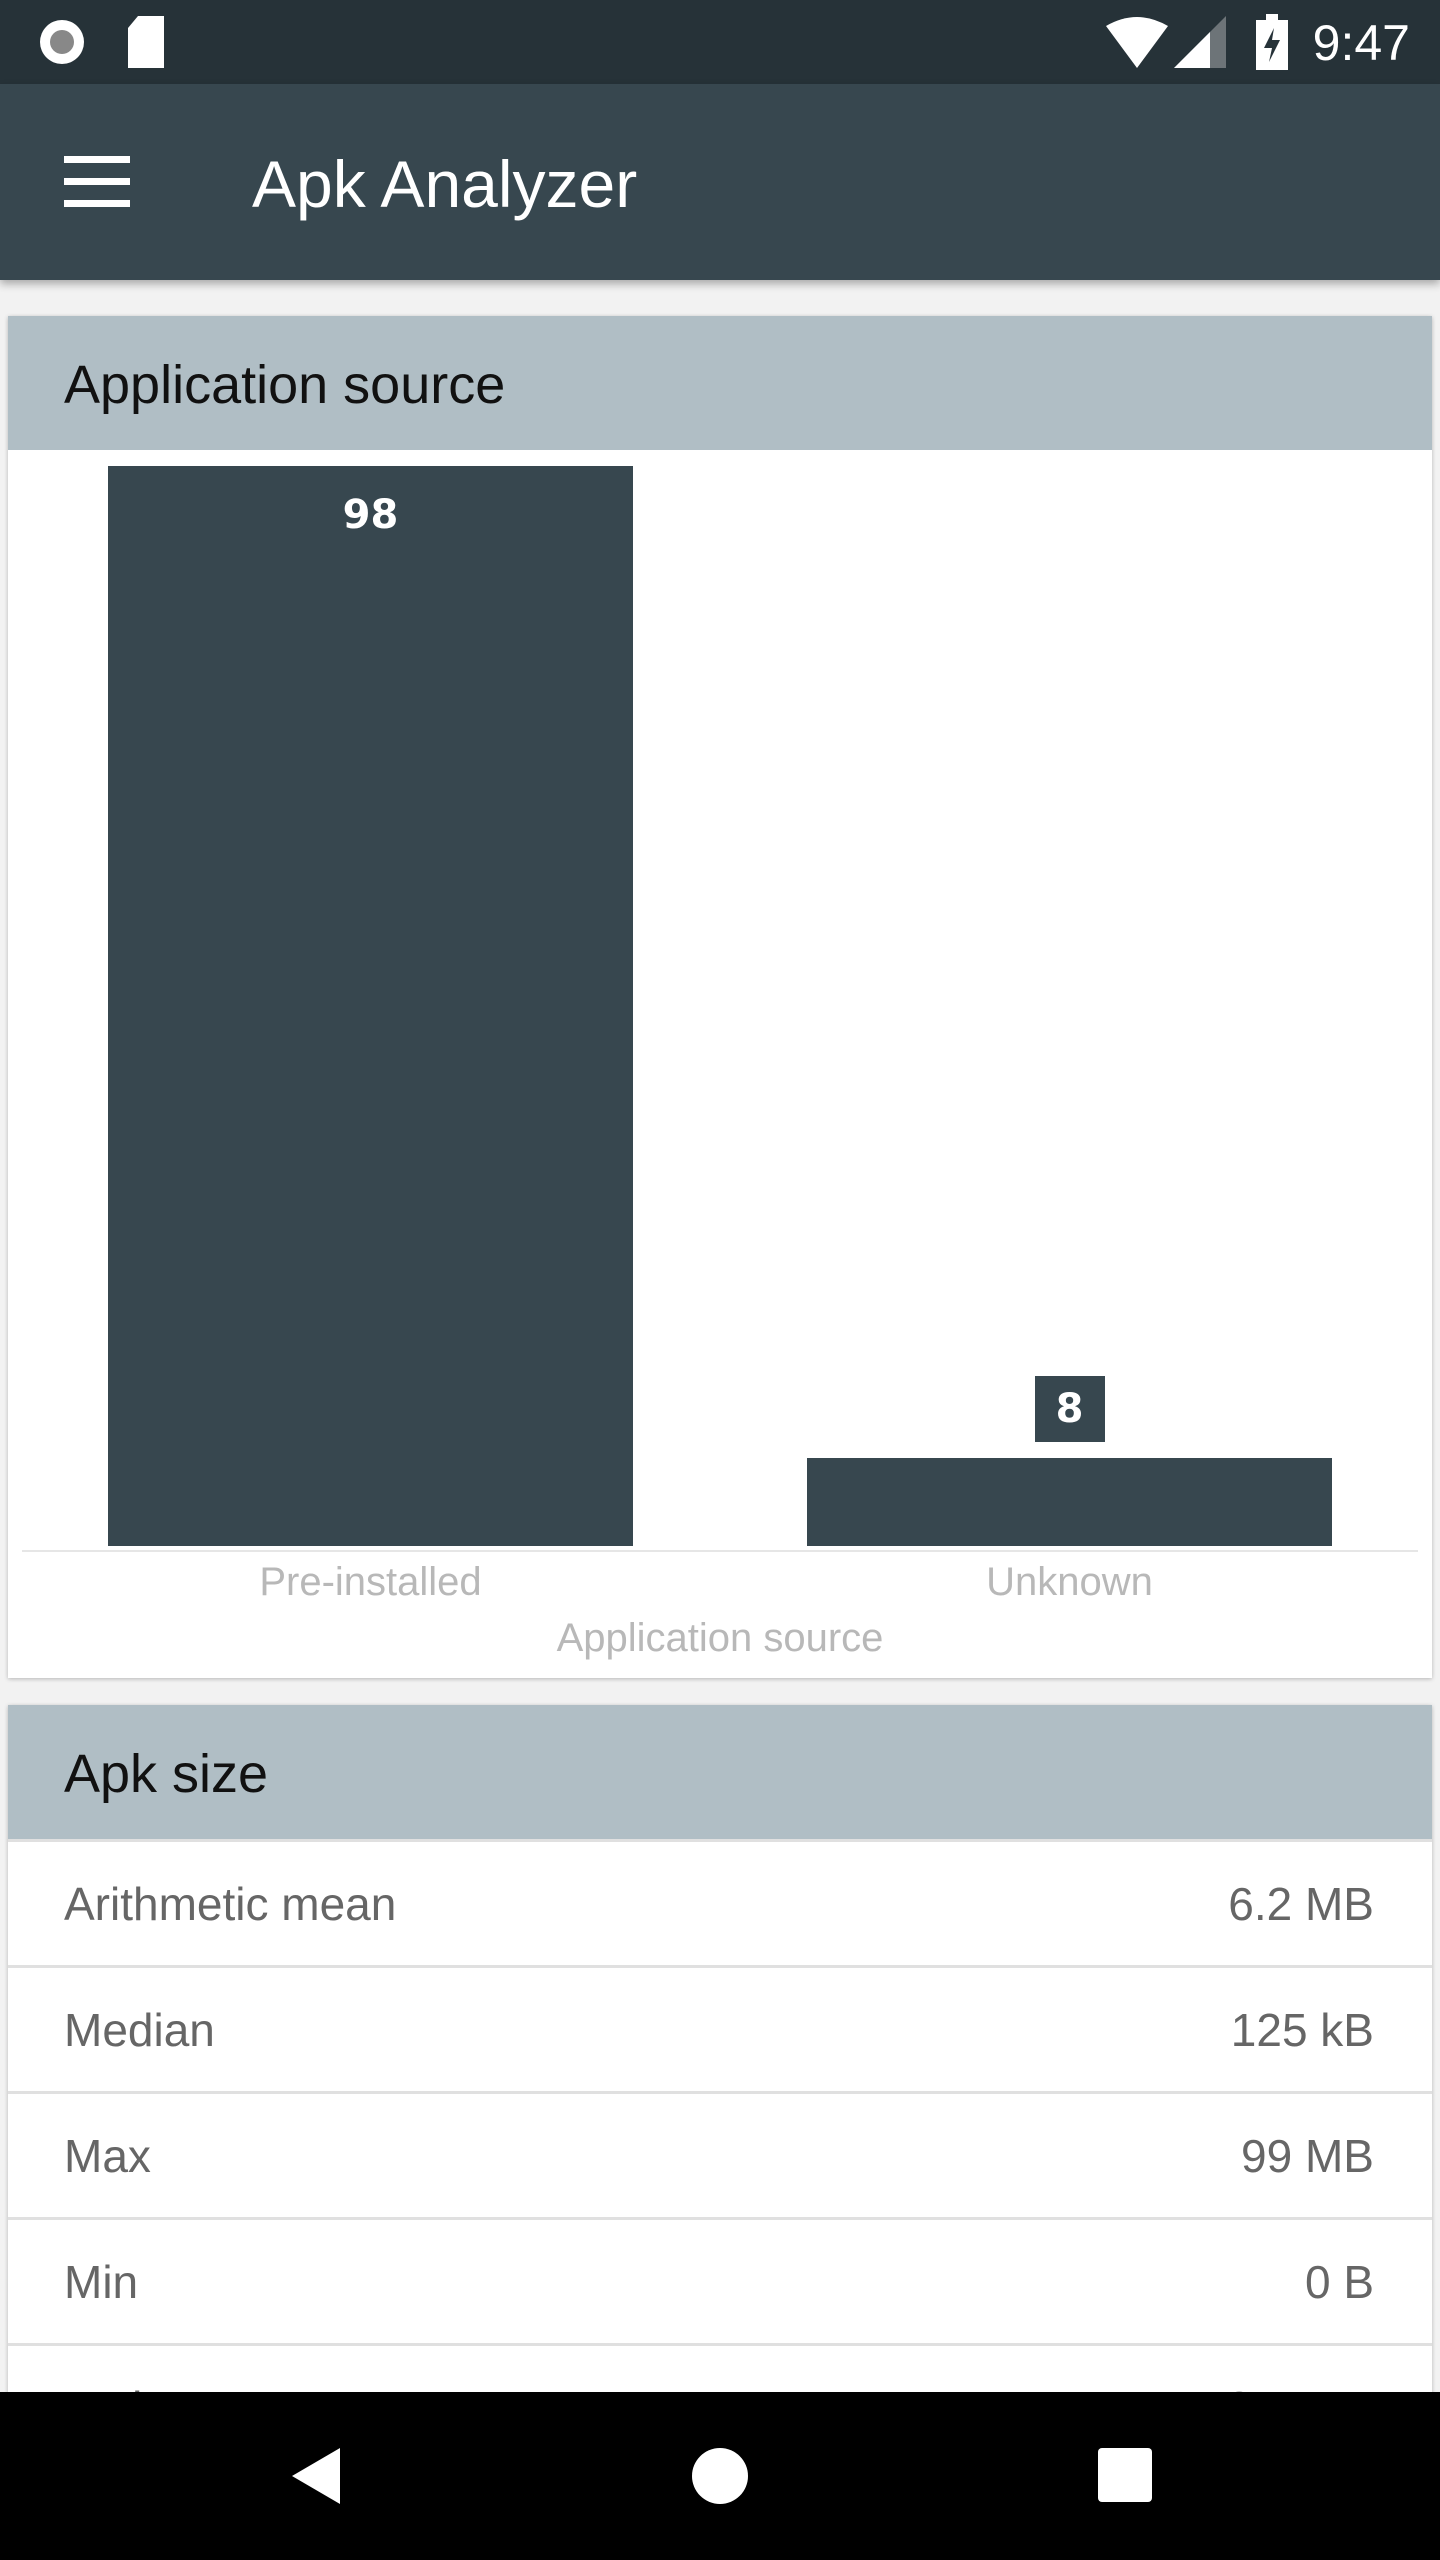 This screenshot has height=2560, width=1440. What do you see at coordinates (146, 42) in the screenshot?
I see `sd-card-icon` at bounding box center [146, 42].